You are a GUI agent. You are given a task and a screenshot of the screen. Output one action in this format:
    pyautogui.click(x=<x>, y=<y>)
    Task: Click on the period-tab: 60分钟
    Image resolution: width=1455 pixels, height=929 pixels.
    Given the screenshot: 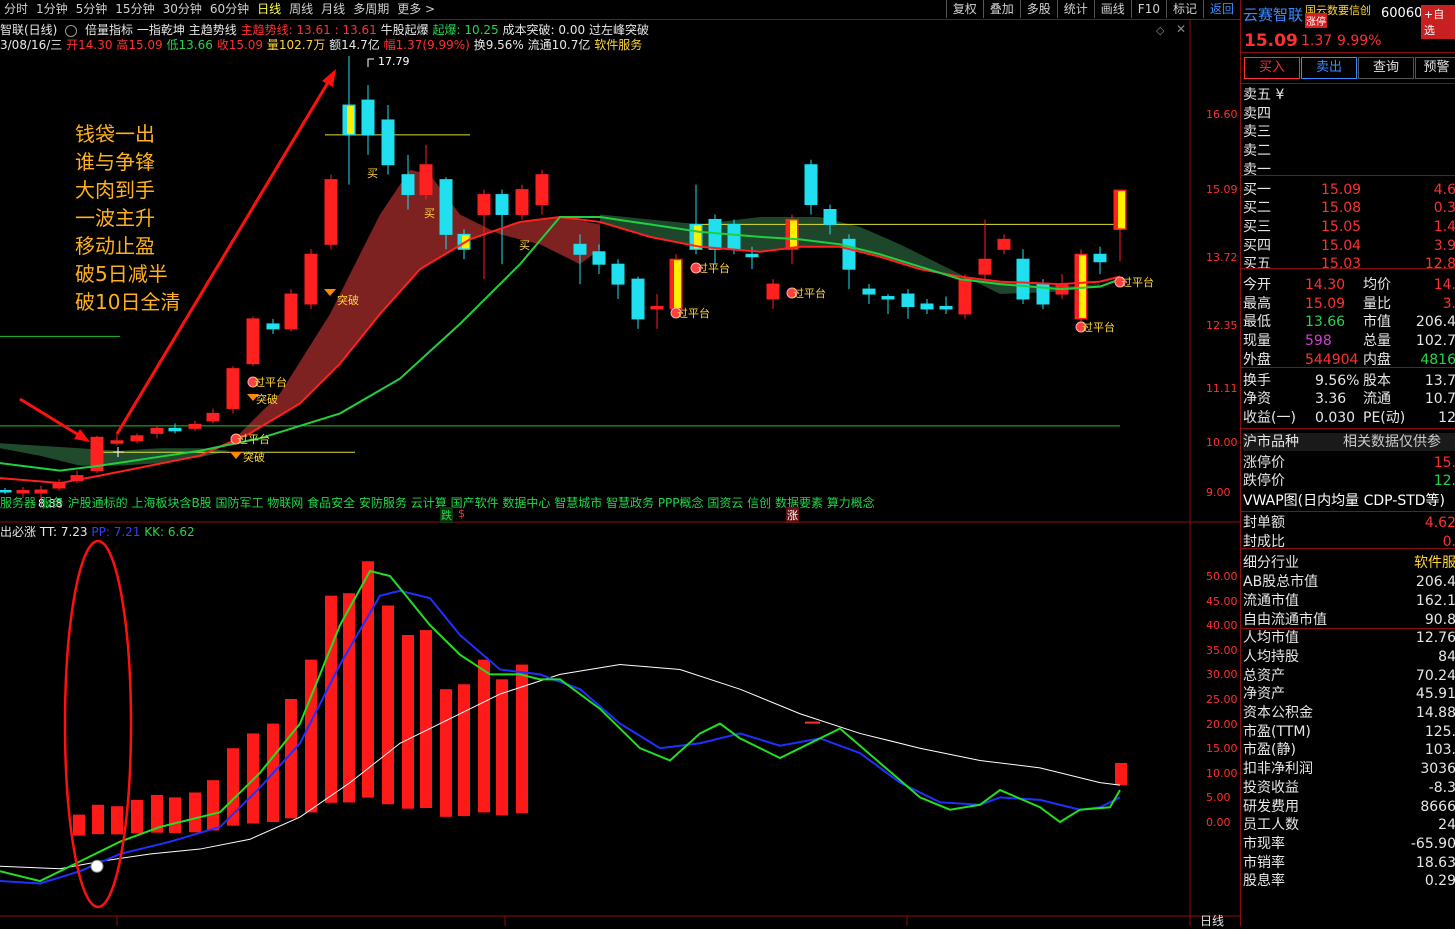 What is the action you would take?
    pyautogui.click(x=229, y=9)
    